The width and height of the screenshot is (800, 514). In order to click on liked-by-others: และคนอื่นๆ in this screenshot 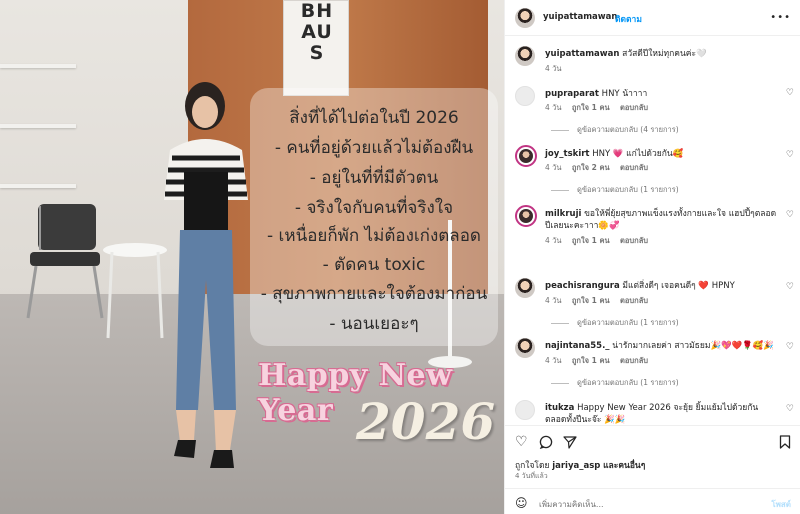, I will do `click(624, 466)`.